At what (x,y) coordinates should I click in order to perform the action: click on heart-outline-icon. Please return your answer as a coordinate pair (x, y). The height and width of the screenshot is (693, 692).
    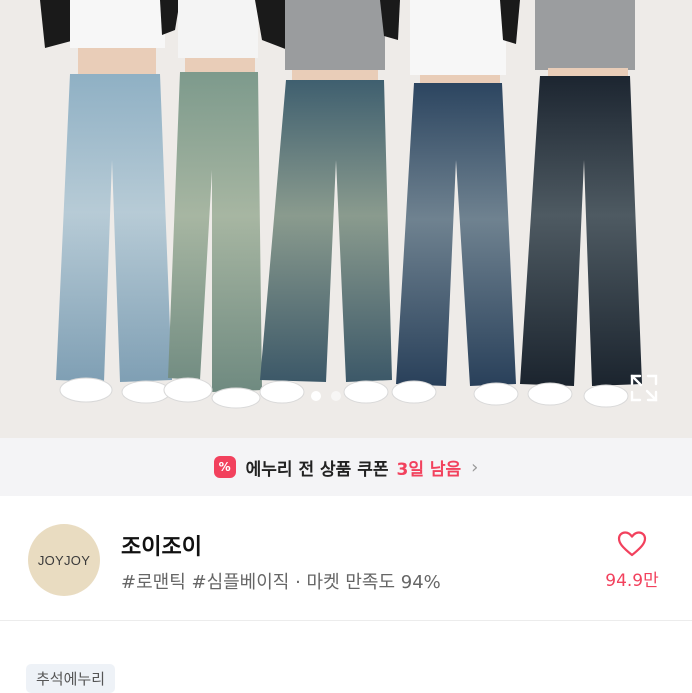
    Looking at the image, I should click on (632, 544).